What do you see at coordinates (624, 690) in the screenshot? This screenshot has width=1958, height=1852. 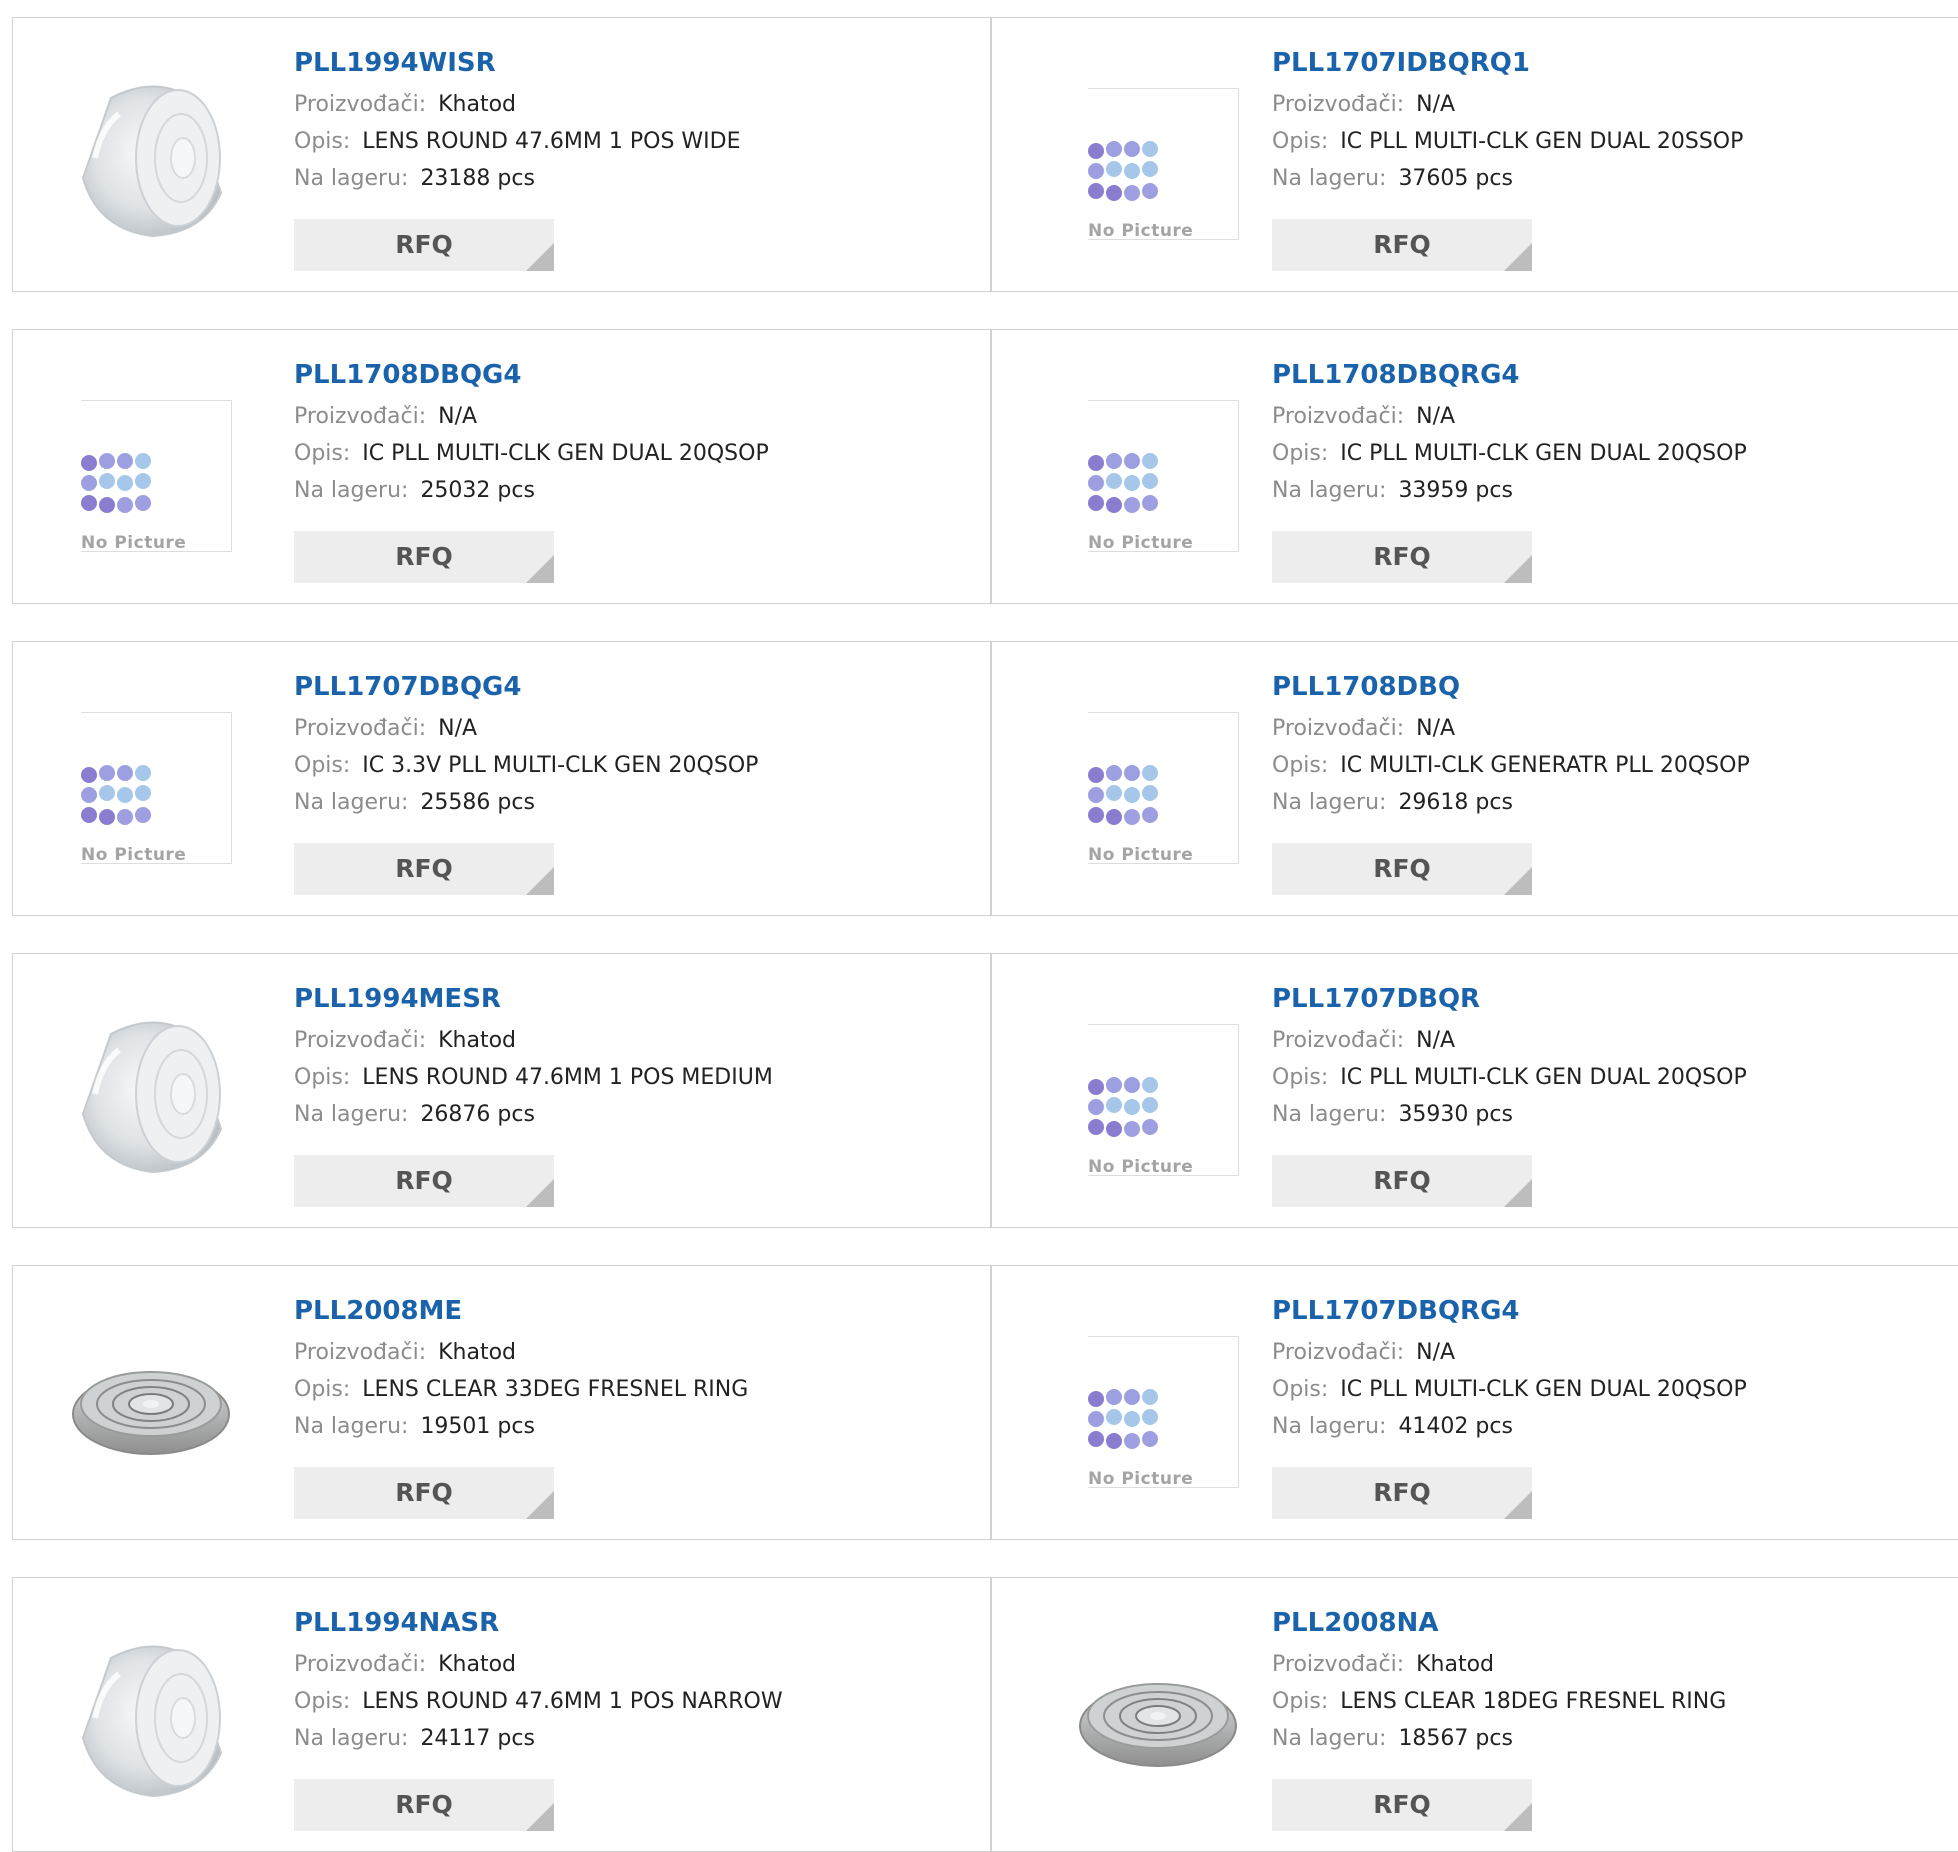 I see `part-number-link: PLL1707DBQG4` at bounding box center [624, 690].